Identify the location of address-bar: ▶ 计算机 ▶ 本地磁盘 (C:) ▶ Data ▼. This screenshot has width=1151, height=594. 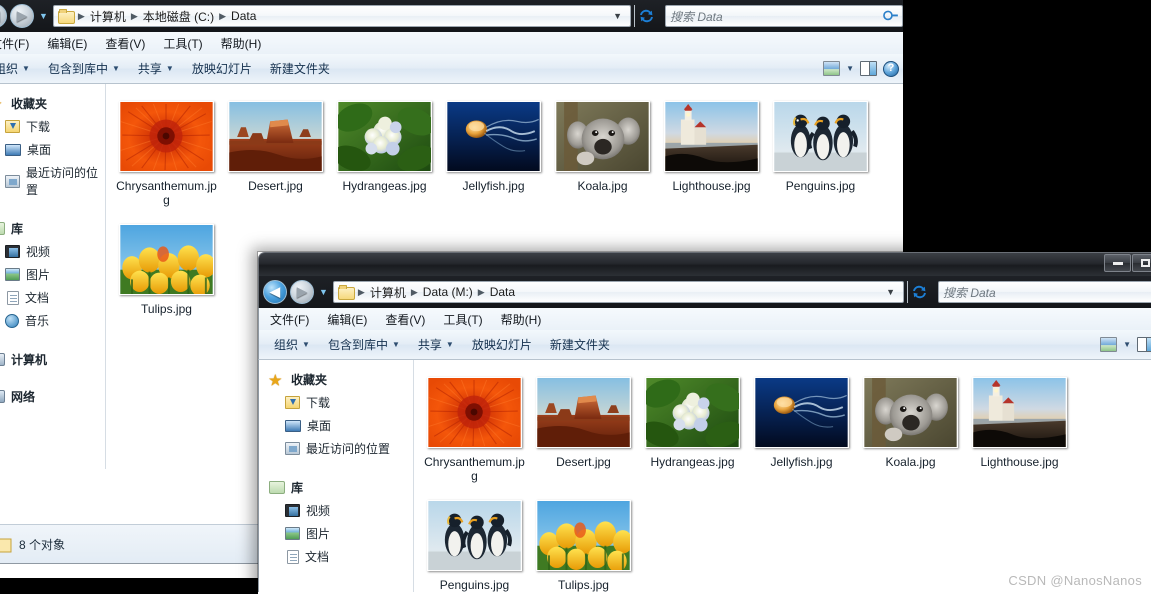
(341, 16).